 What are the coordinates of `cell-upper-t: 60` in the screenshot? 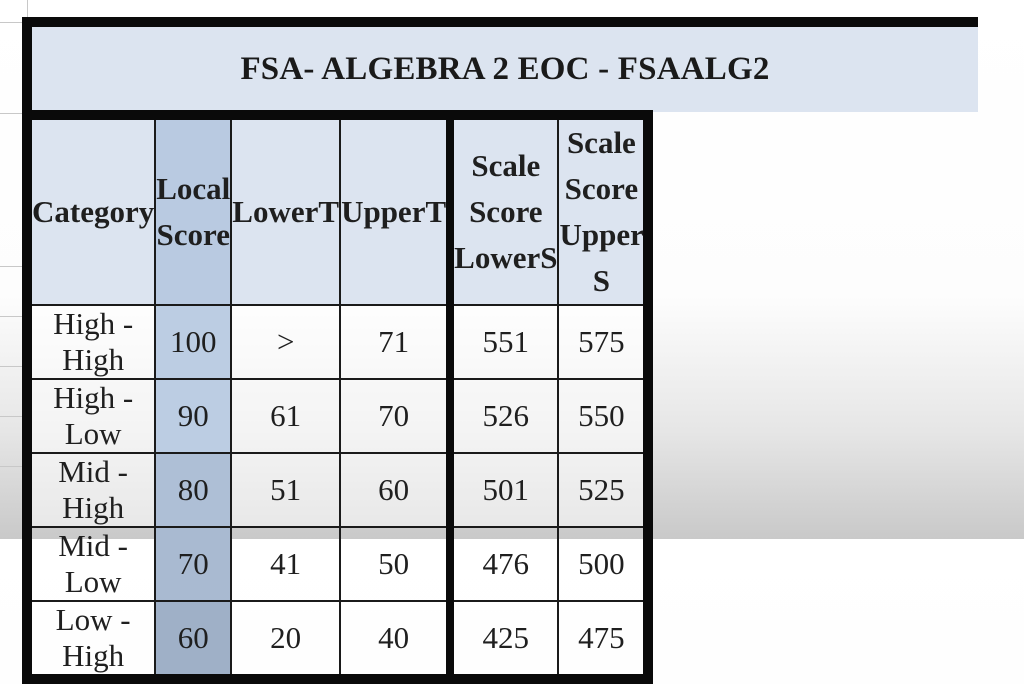 It's located at (395, 490).